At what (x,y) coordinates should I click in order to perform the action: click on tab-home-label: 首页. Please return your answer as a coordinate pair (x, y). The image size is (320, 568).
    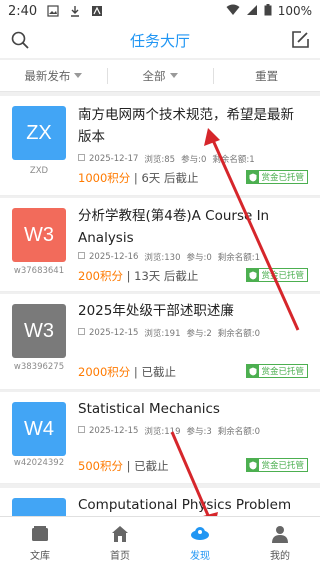
    Looking at the image, I should click on (120, 556).